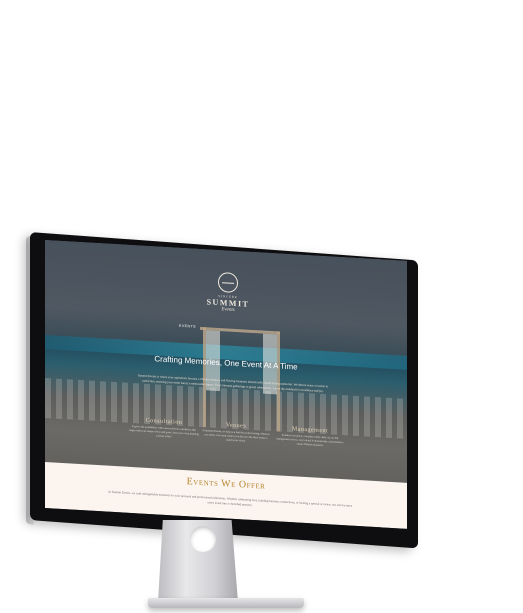 The image size is (523, 613). I want to click on nav-link-events: EVENTS, so click(187, 326).